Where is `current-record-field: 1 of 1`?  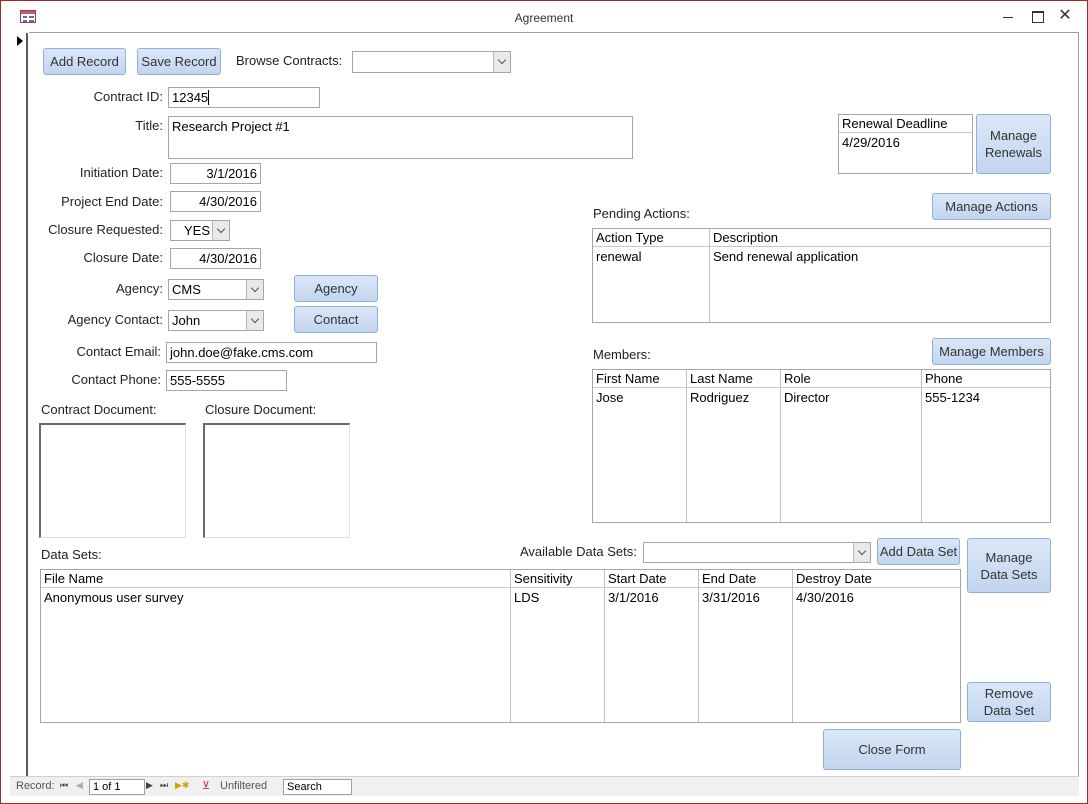 current-record-field: 1 of 1 is located at coordinates (117, 787).